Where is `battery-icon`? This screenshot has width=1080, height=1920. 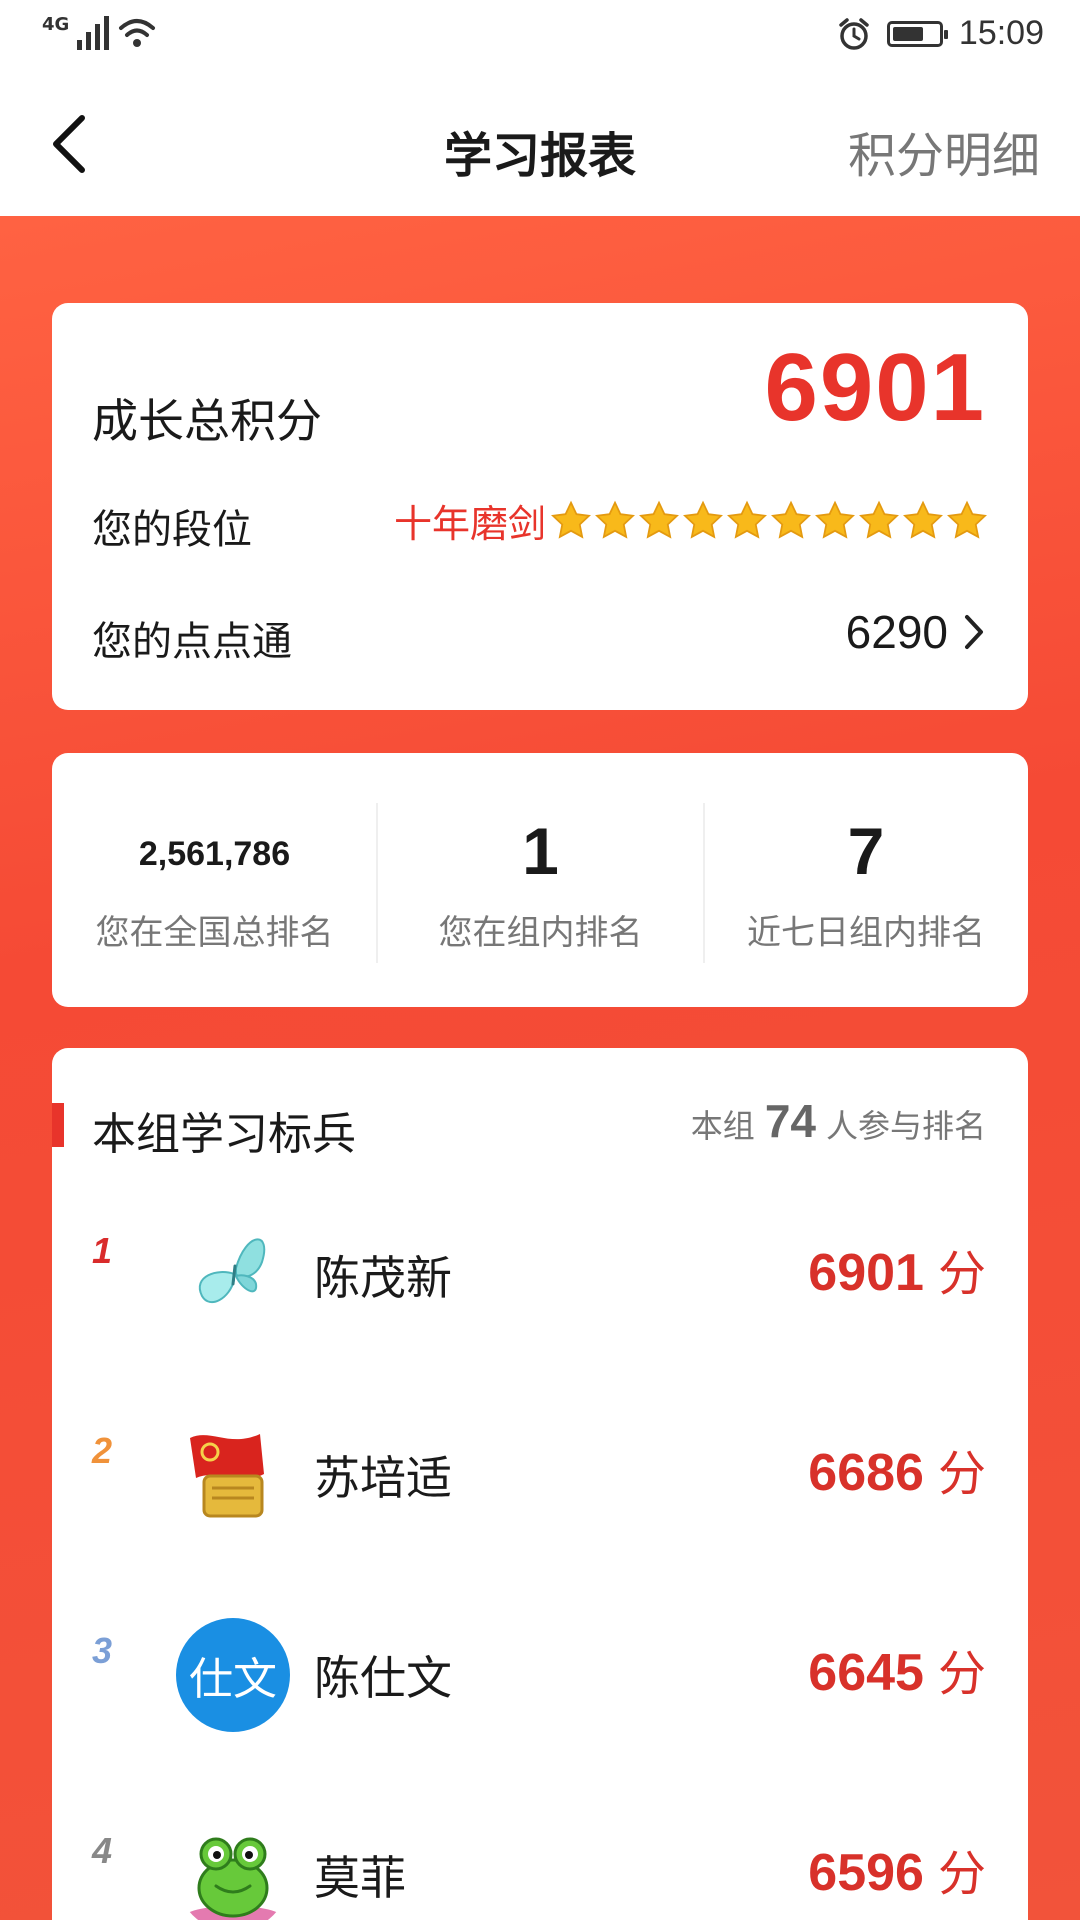
battery-icon is located at coordinates (917, 33).